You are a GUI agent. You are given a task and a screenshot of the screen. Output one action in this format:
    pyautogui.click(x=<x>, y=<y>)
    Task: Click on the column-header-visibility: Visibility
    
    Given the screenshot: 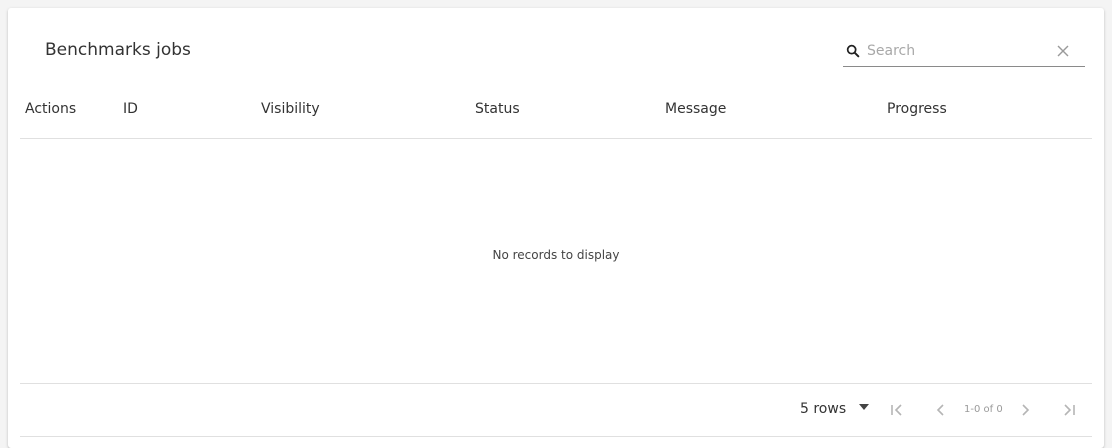 What is the action you would take?
    pyautogui.click(x=290, y=109)
    